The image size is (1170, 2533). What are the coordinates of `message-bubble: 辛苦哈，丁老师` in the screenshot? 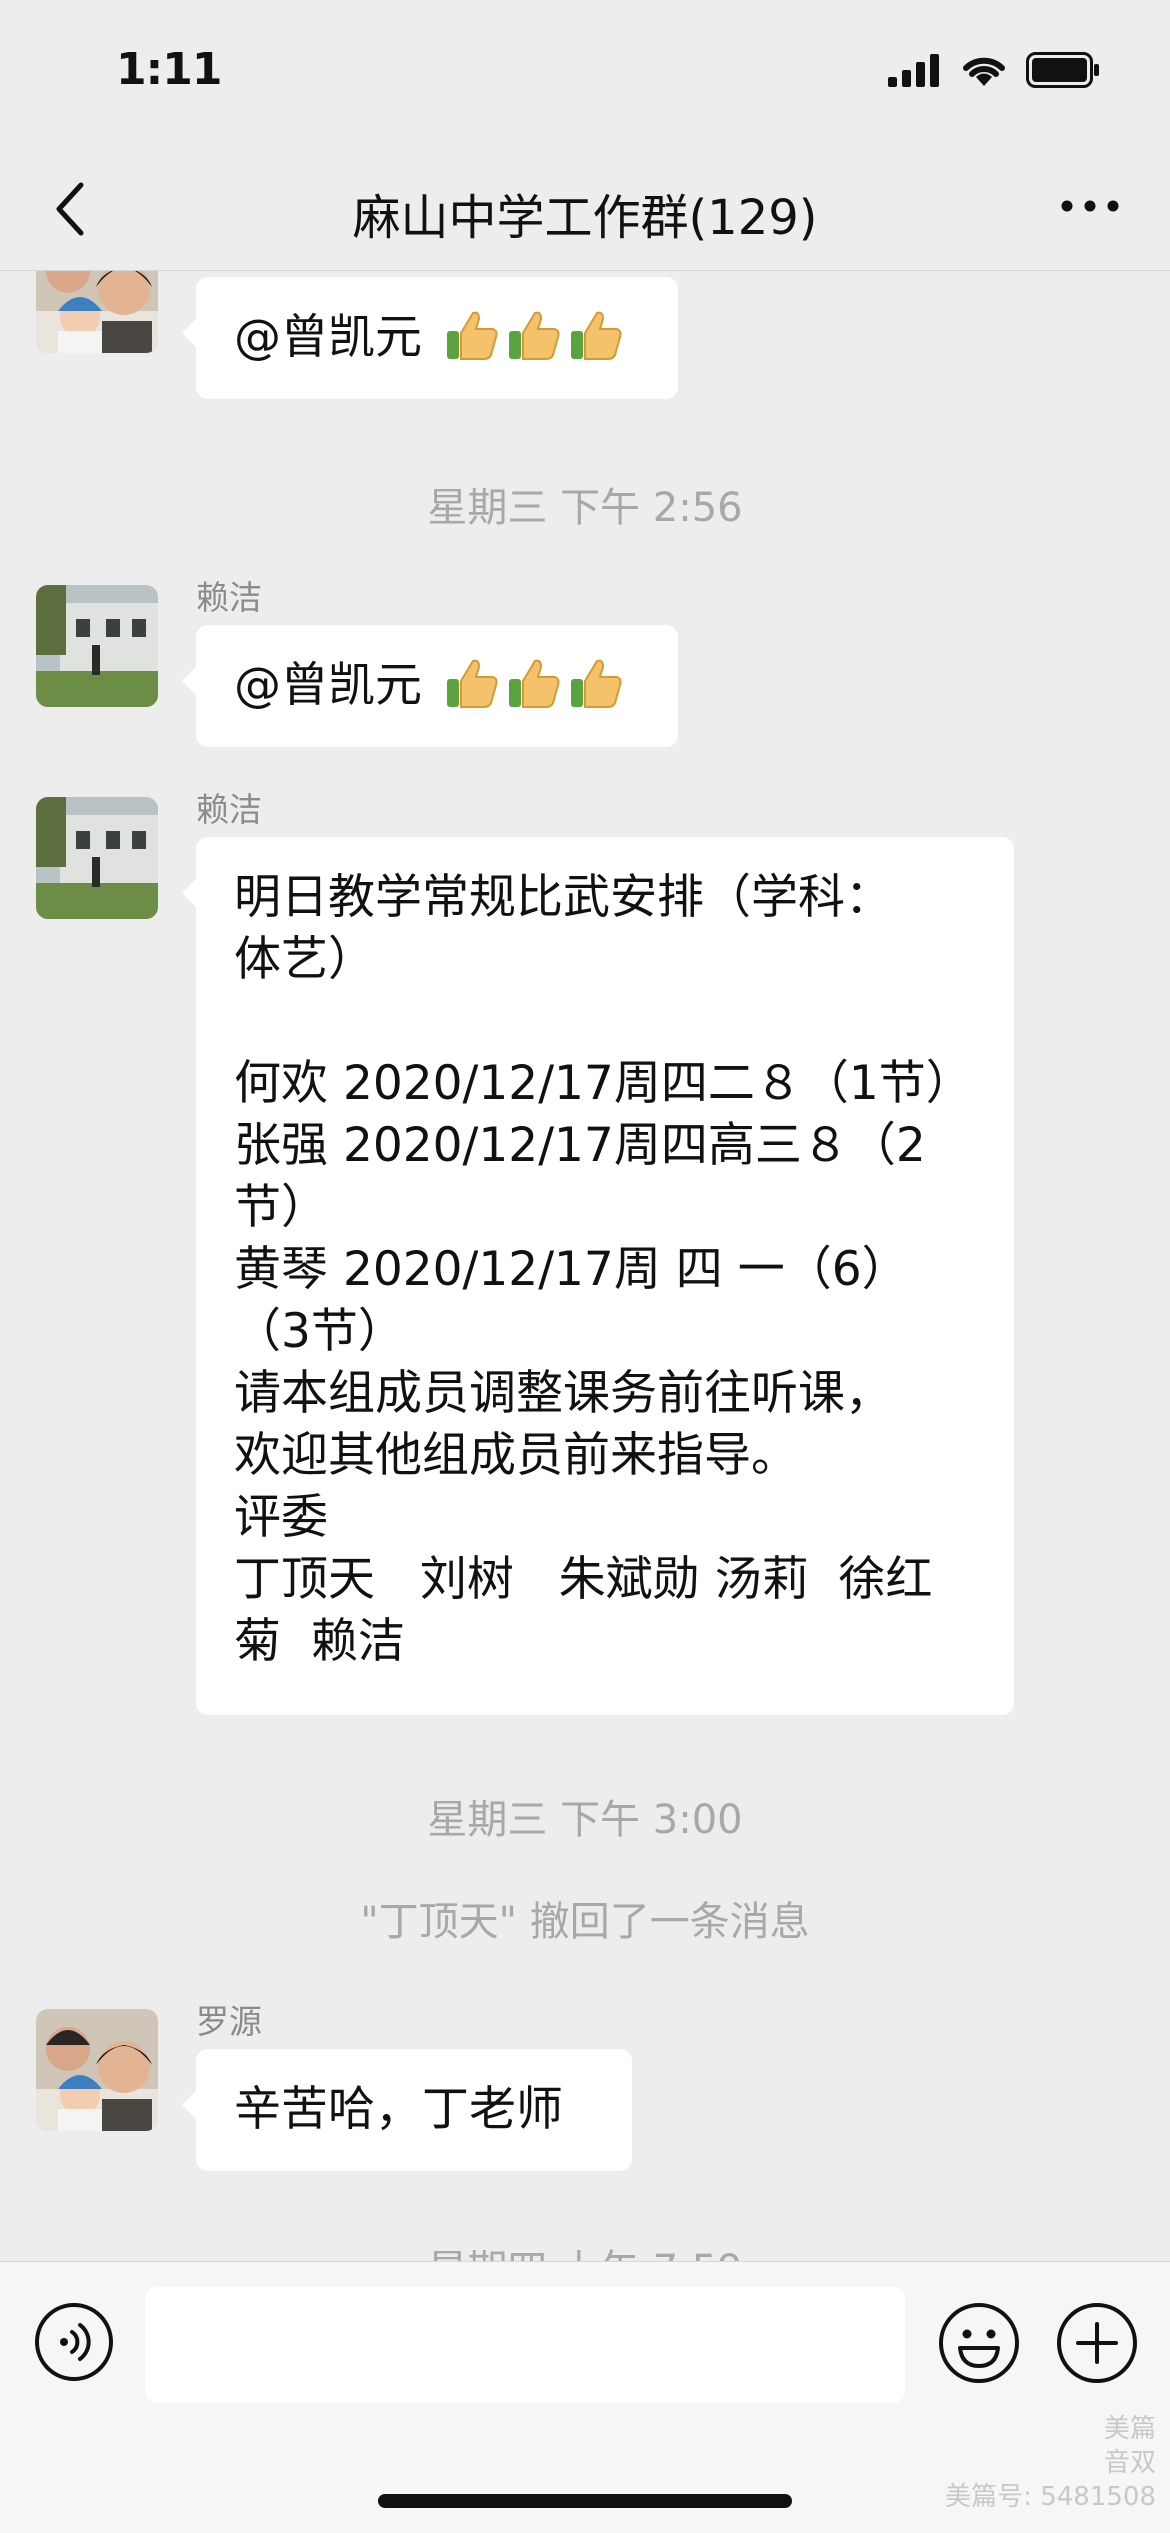 It's located at (407, 2110).